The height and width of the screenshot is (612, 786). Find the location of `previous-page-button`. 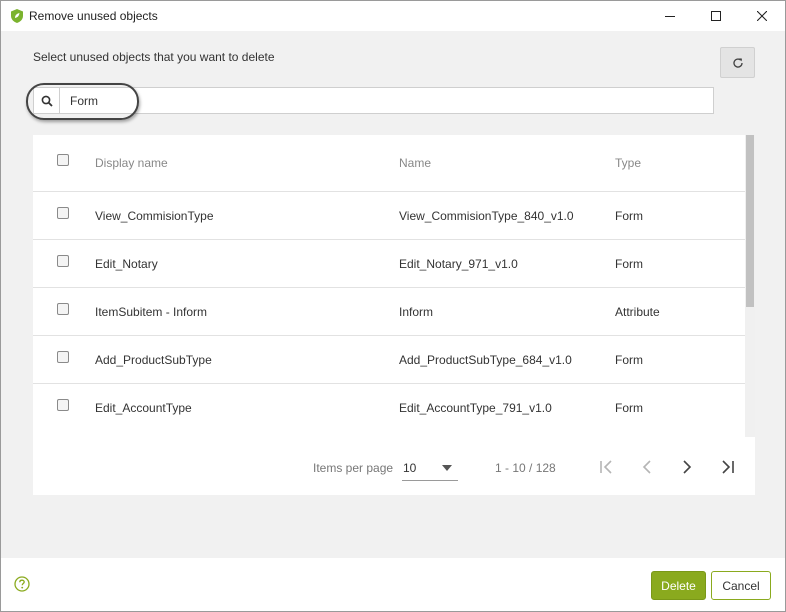

previous-page-button is located at coordinates (647, 467).